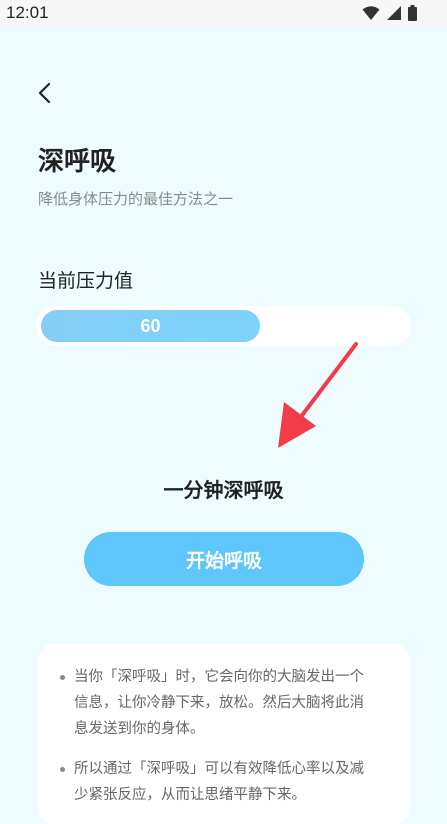 The image size is (447, 824). What do you see at coordinates (223, 14) in the screenshot?
I see `status-bar: 12:01` at bounding box center [223, 14].